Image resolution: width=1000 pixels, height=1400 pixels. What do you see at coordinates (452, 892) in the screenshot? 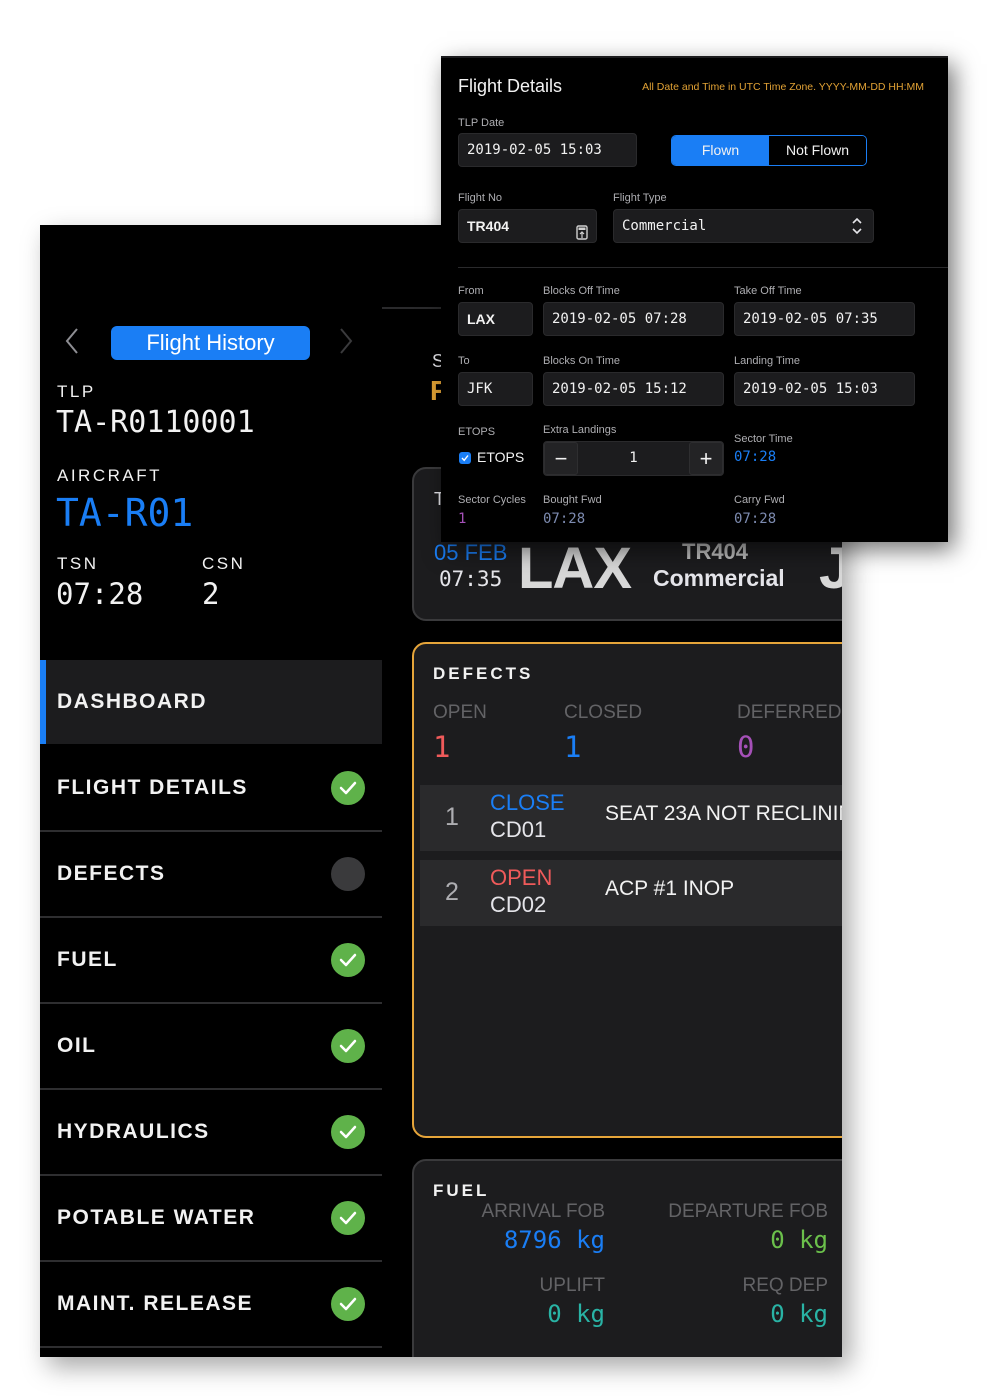
I see `defect-index: 2` at bounding box center [452, 892].